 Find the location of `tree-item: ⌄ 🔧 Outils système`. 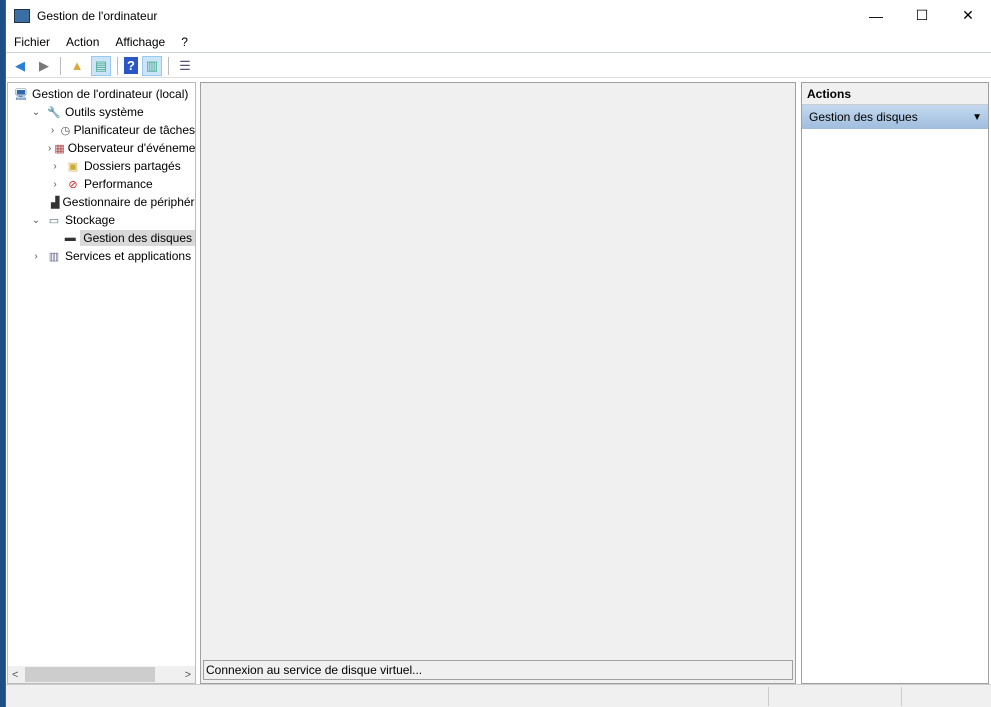

tree-item: ⌄ 🔧 Outils système is located at coordinates (101, 112).